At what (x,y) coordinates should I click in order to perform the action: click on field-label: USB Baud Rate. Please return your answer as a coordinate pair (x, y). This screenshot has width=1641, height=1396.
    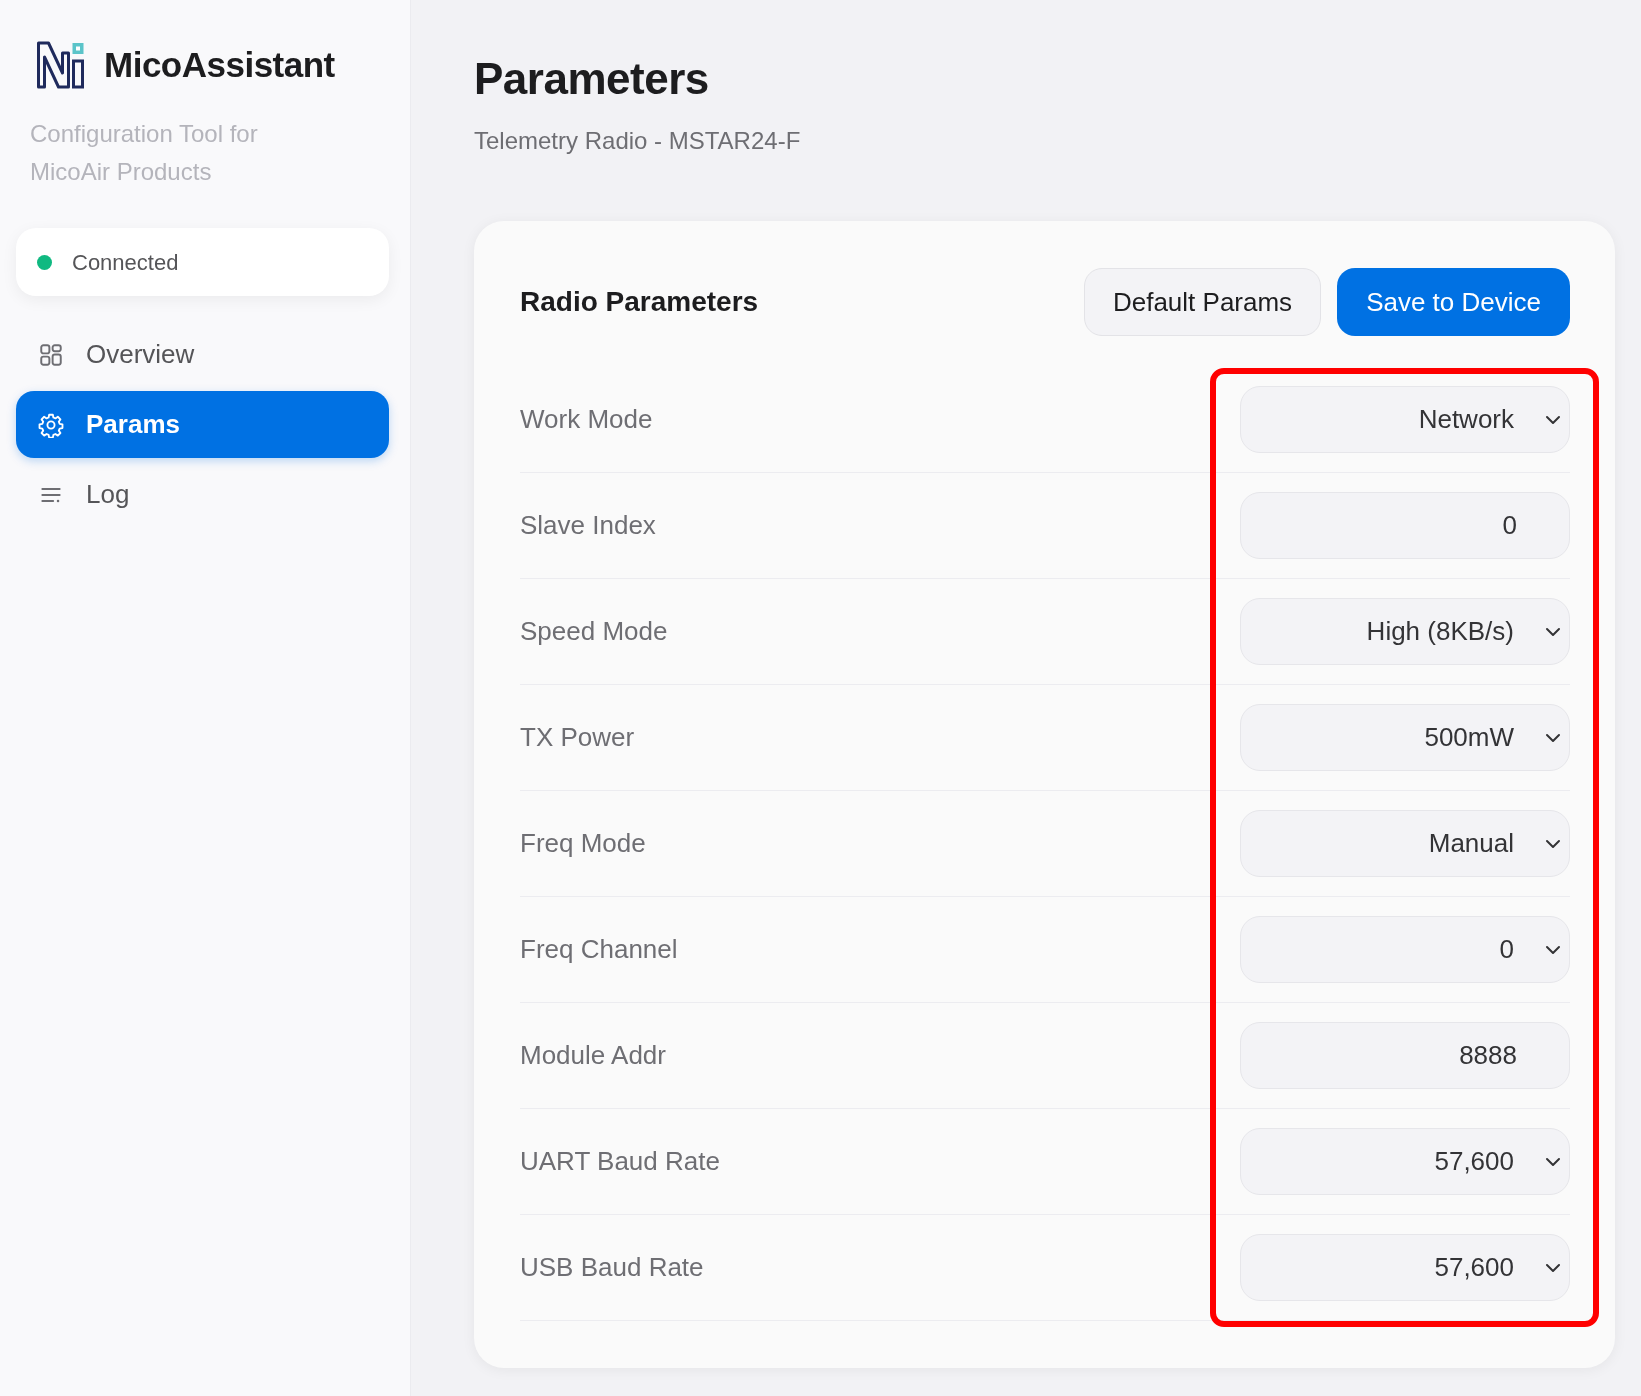
    Looking at the image, I should click on (612, 1267).